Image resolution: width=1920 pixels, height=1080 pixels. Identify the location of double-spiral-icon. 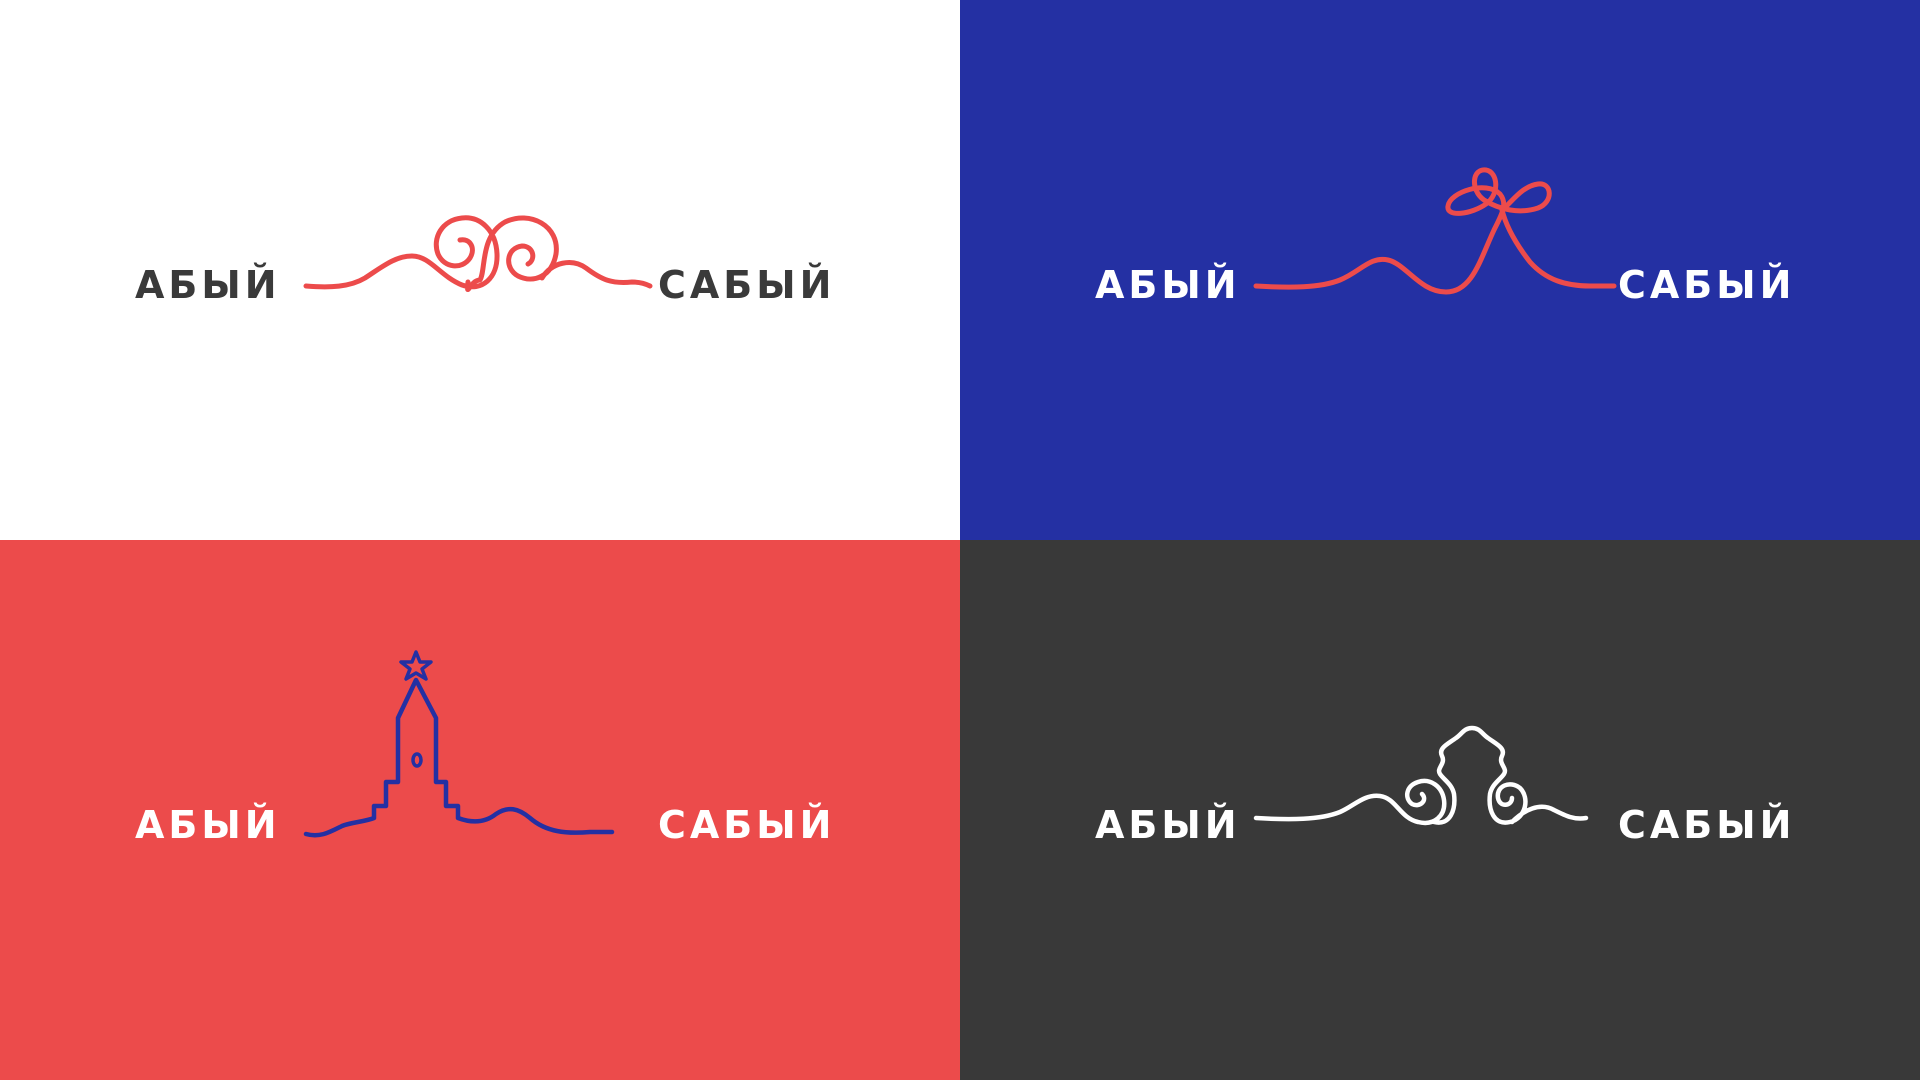
(478, 253).